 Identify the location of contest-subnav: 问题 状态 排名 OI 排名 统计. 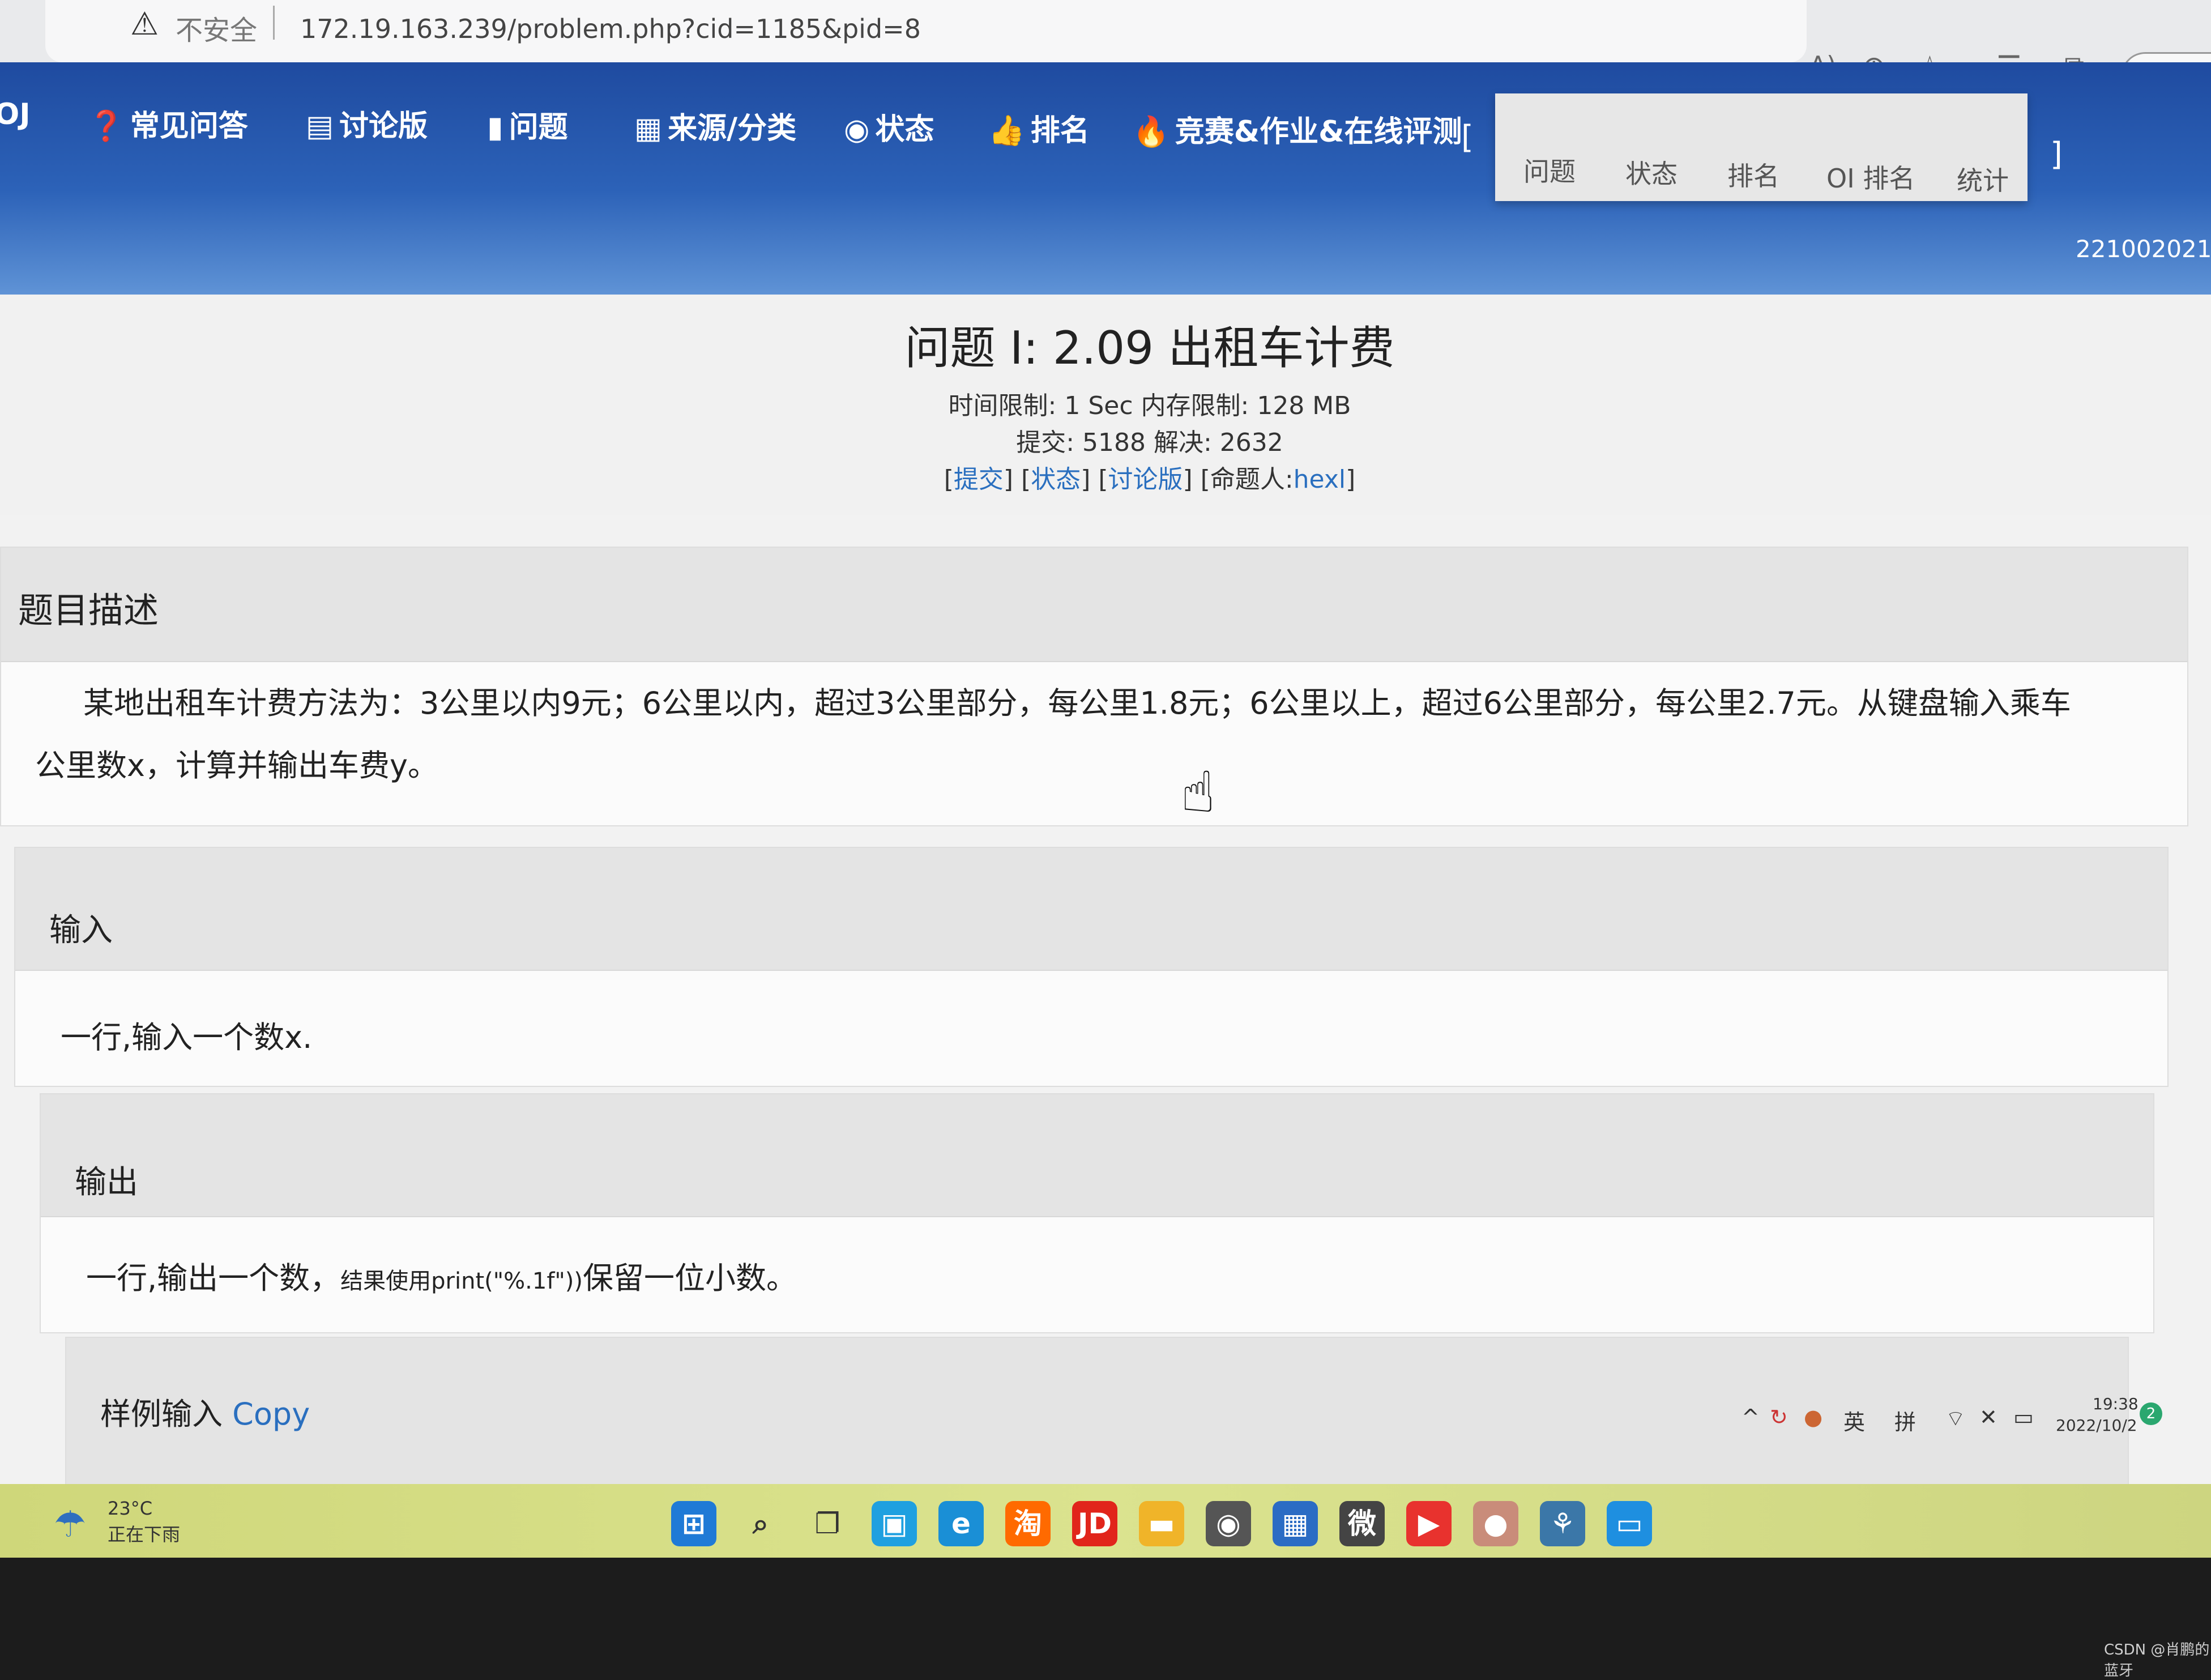
(1761, 147).